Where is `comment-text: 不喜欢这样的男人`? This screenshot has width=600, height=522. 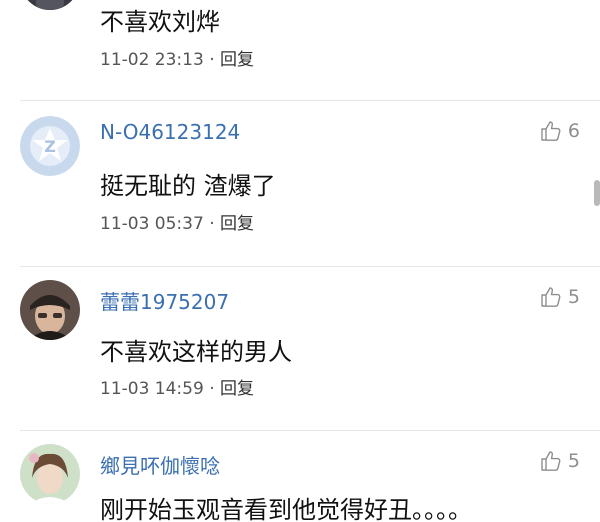 comment-text: 不喜欢这样的男人 is located at coordinates (196, 352).